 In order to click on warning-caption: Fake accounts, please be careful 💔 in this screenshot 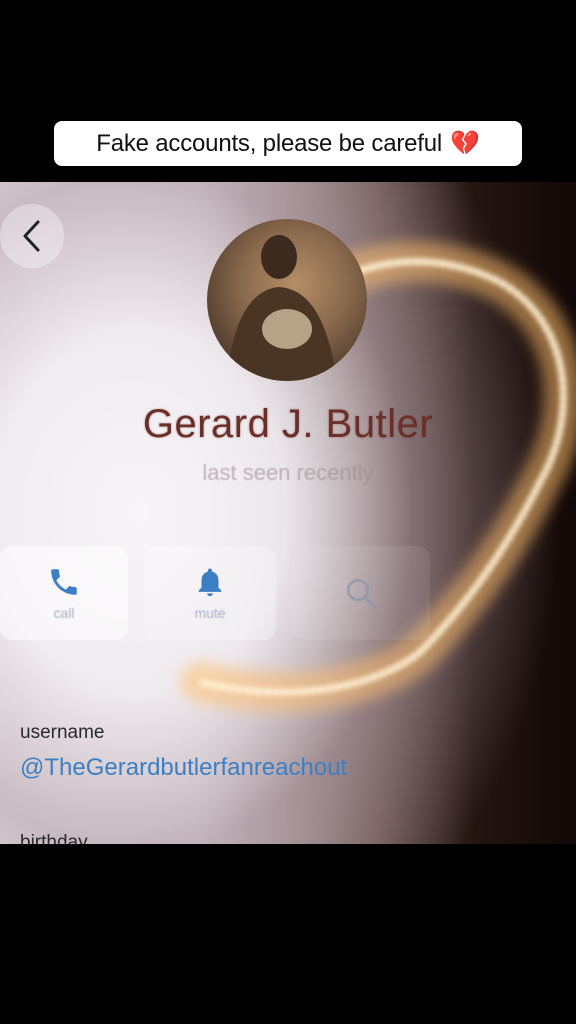, I will do `click(288, 143)`.